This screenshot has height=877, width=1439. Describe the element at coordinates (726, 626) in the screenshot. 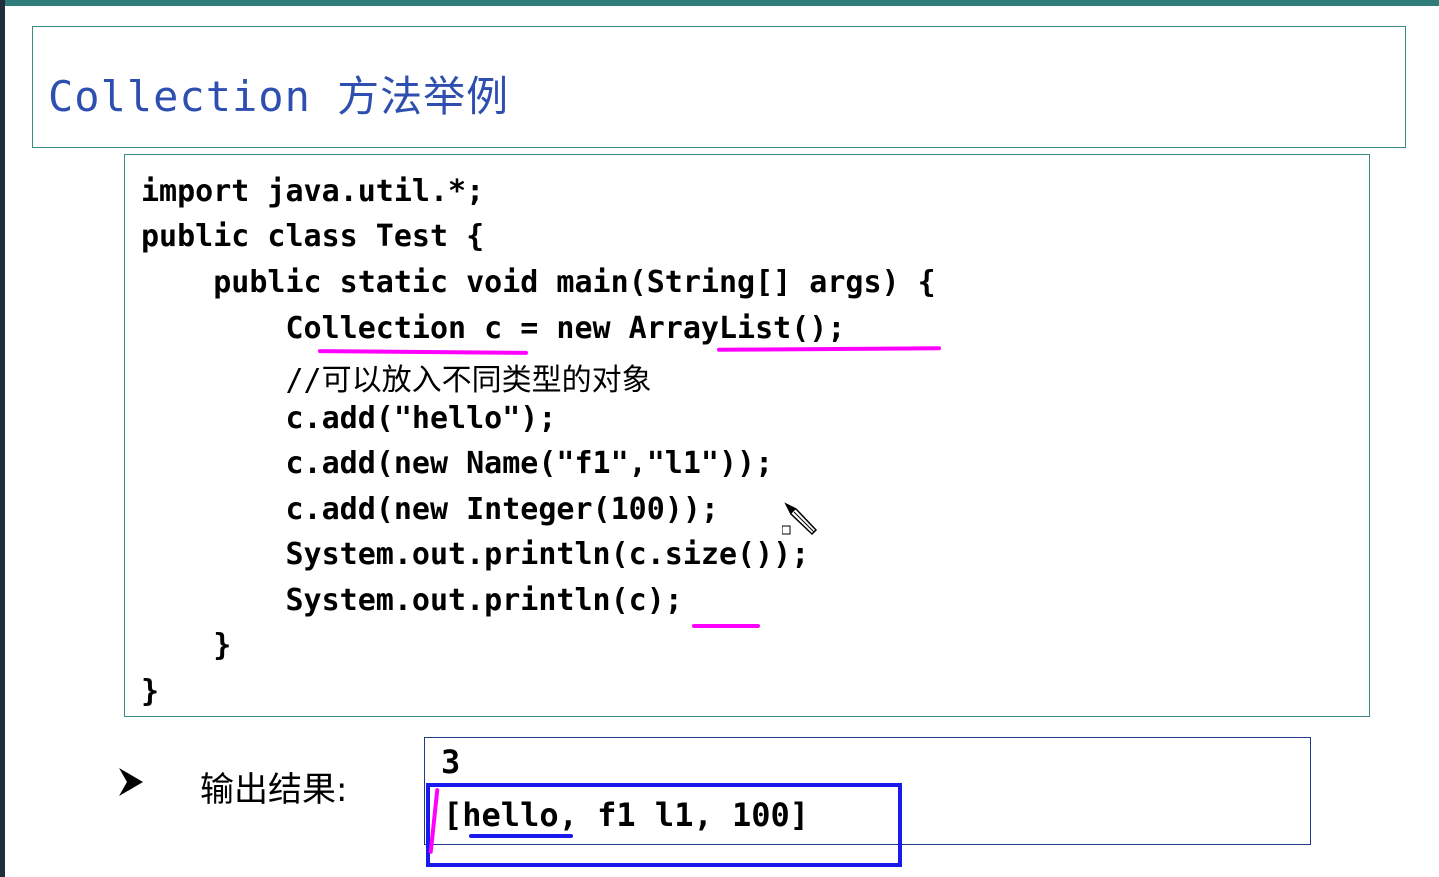

I see `underline-println-c` at that location.